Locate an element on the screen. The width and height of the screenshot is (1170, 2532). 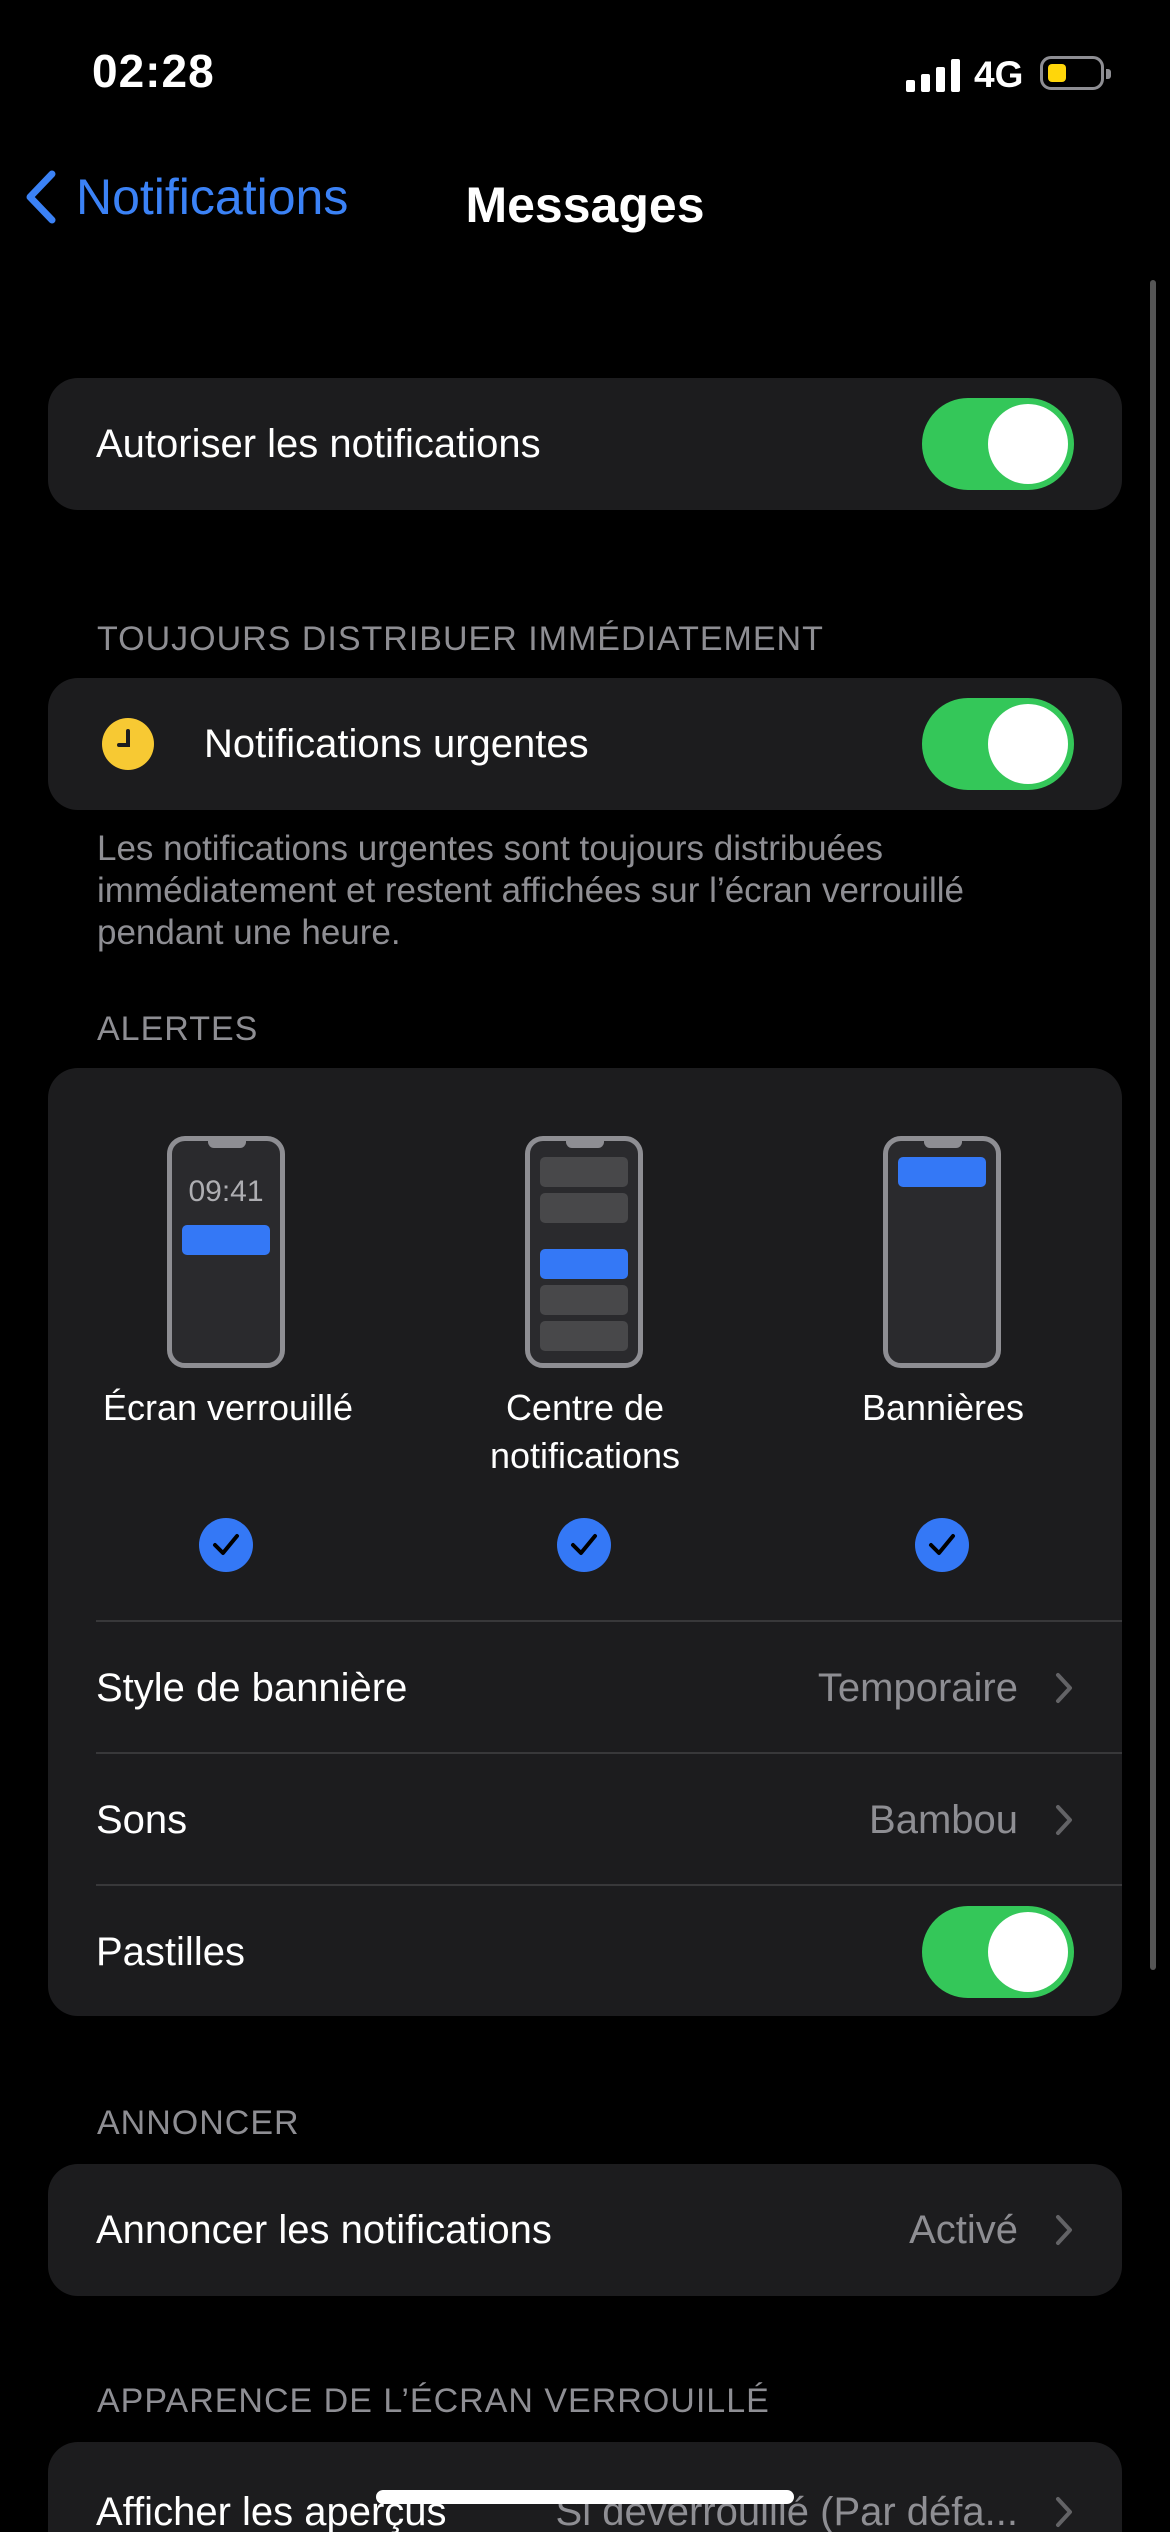
allow-notifications-row: Autoriser les notifications is located at coordinates (585, 444).